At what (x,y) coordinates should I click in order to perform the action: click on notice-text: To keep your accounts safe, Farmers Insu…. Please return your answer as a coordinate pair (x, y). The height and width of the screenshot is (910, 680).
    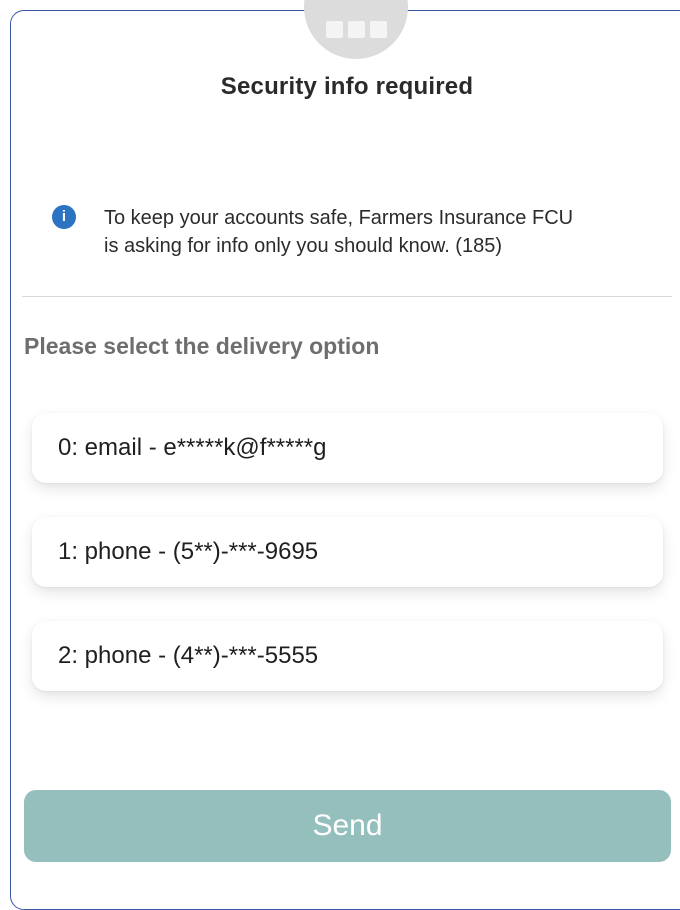
    Looking at the image, I should click on (338, 232).